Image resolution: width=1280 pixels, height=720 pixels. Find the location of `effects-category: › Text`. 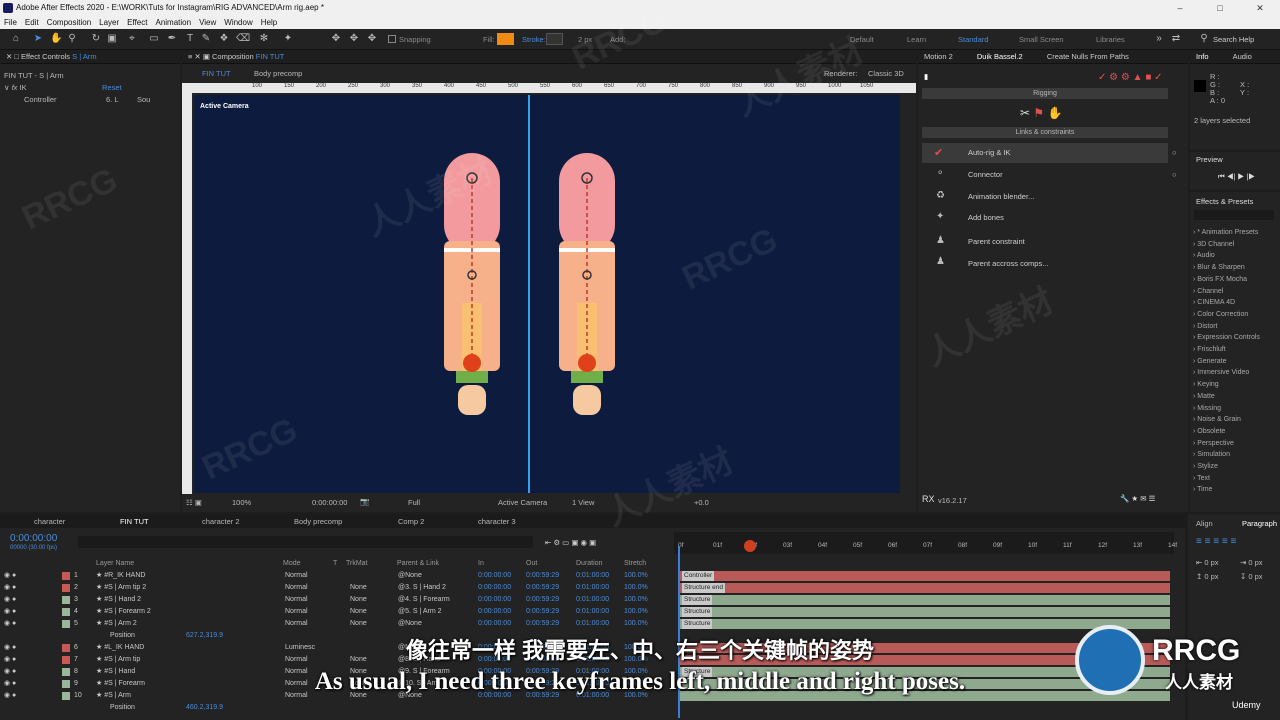

effects-category: › Text is located at coordinates (1201, 478).